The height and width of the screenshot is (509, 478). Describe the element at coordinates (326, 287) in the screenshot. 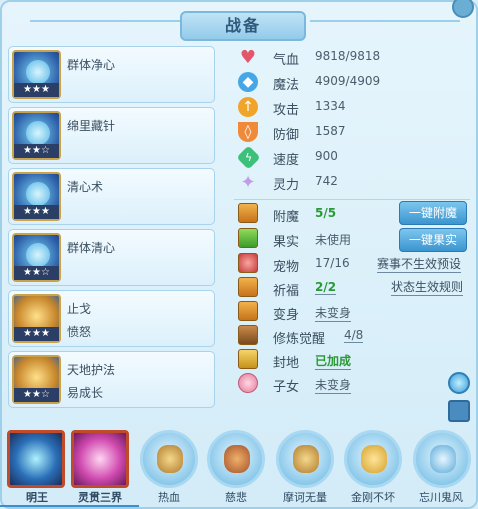

I see `item-value: 2/2` at that location.